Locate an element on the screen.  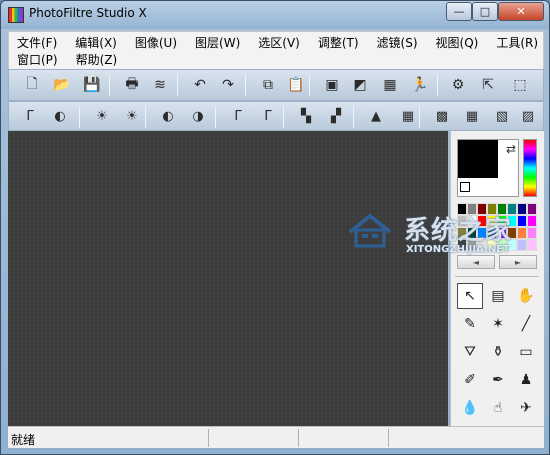
menu-item: 帮助(Z) is located at coordinates (97, 60).